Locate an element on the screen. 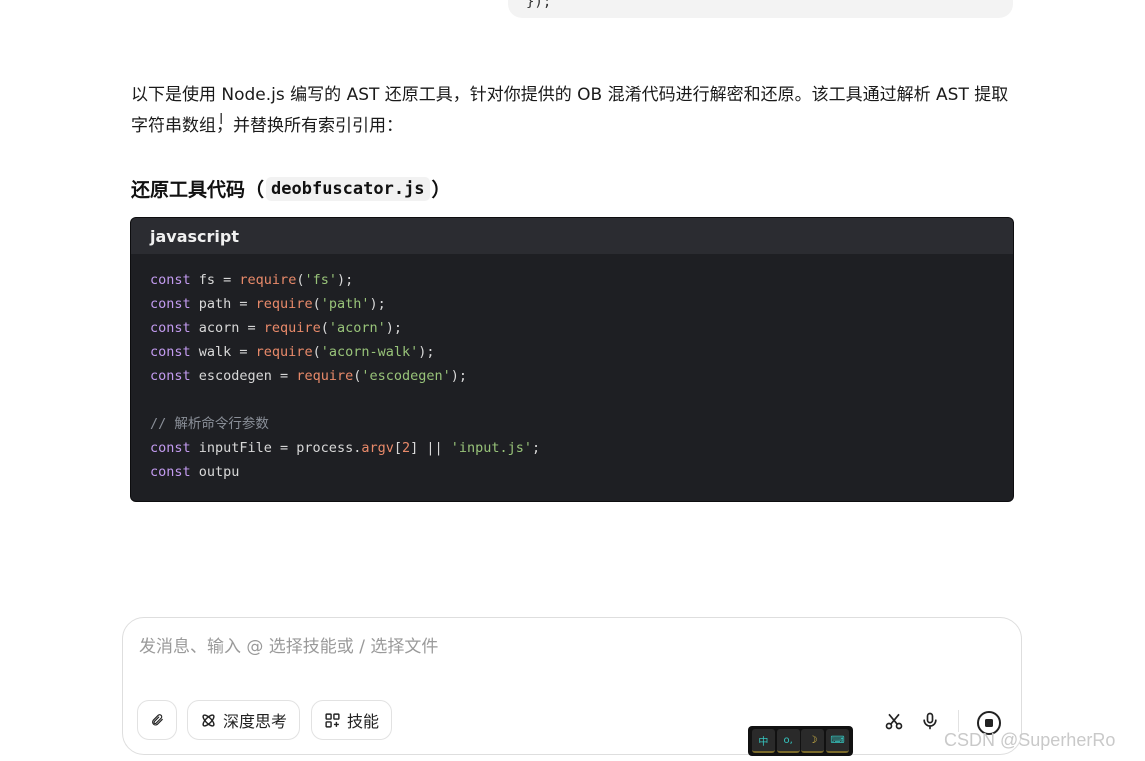 Image resolution: width=1145 pixels, height=761 pixels. code-language-label: javascript is located at coordinates (572, 236).